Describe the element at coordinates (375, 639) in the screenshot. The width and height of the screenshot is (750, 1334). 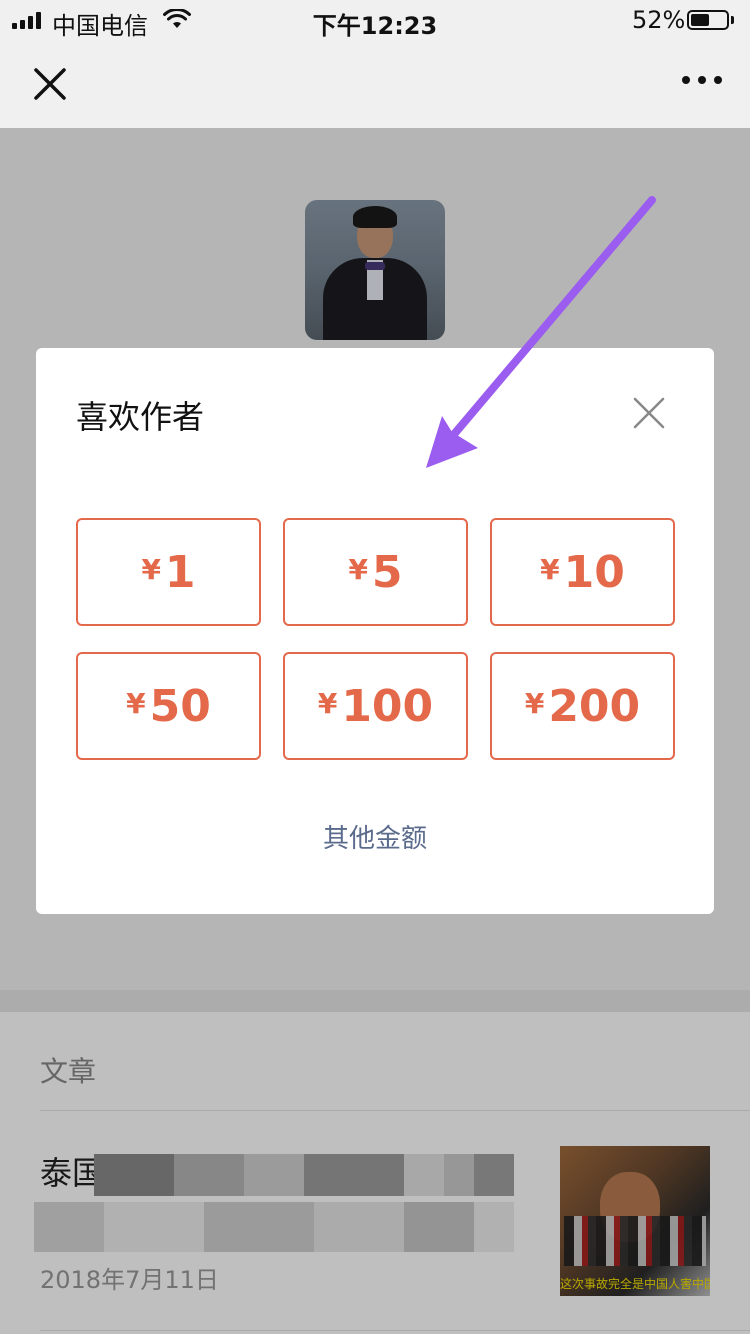
I see `amount-grid: ¥ 1 ¥ 5 ¥ 10 ¥ 50 ¥ 100 ¥ 200` at that location.